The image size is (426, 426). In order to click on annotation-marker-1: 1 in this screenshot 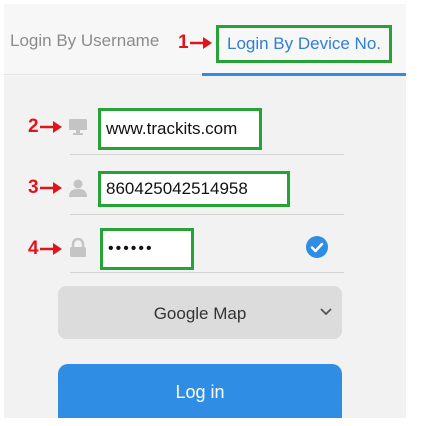, I will do `click(195, 43)`.